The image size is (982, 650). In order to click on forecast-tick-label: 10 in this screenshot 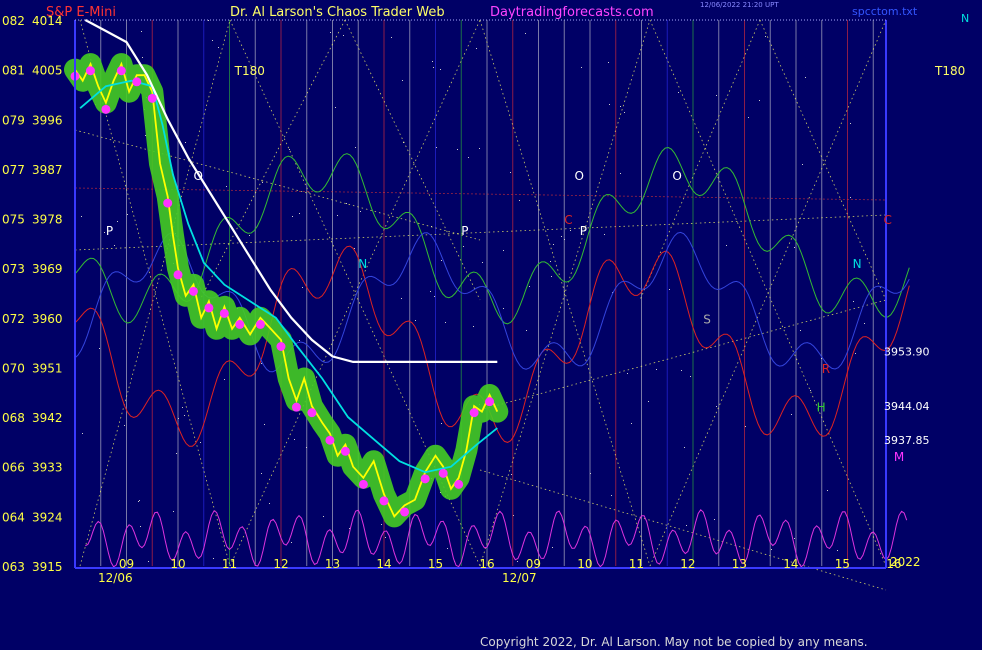, I will do `click(584, 564)`.